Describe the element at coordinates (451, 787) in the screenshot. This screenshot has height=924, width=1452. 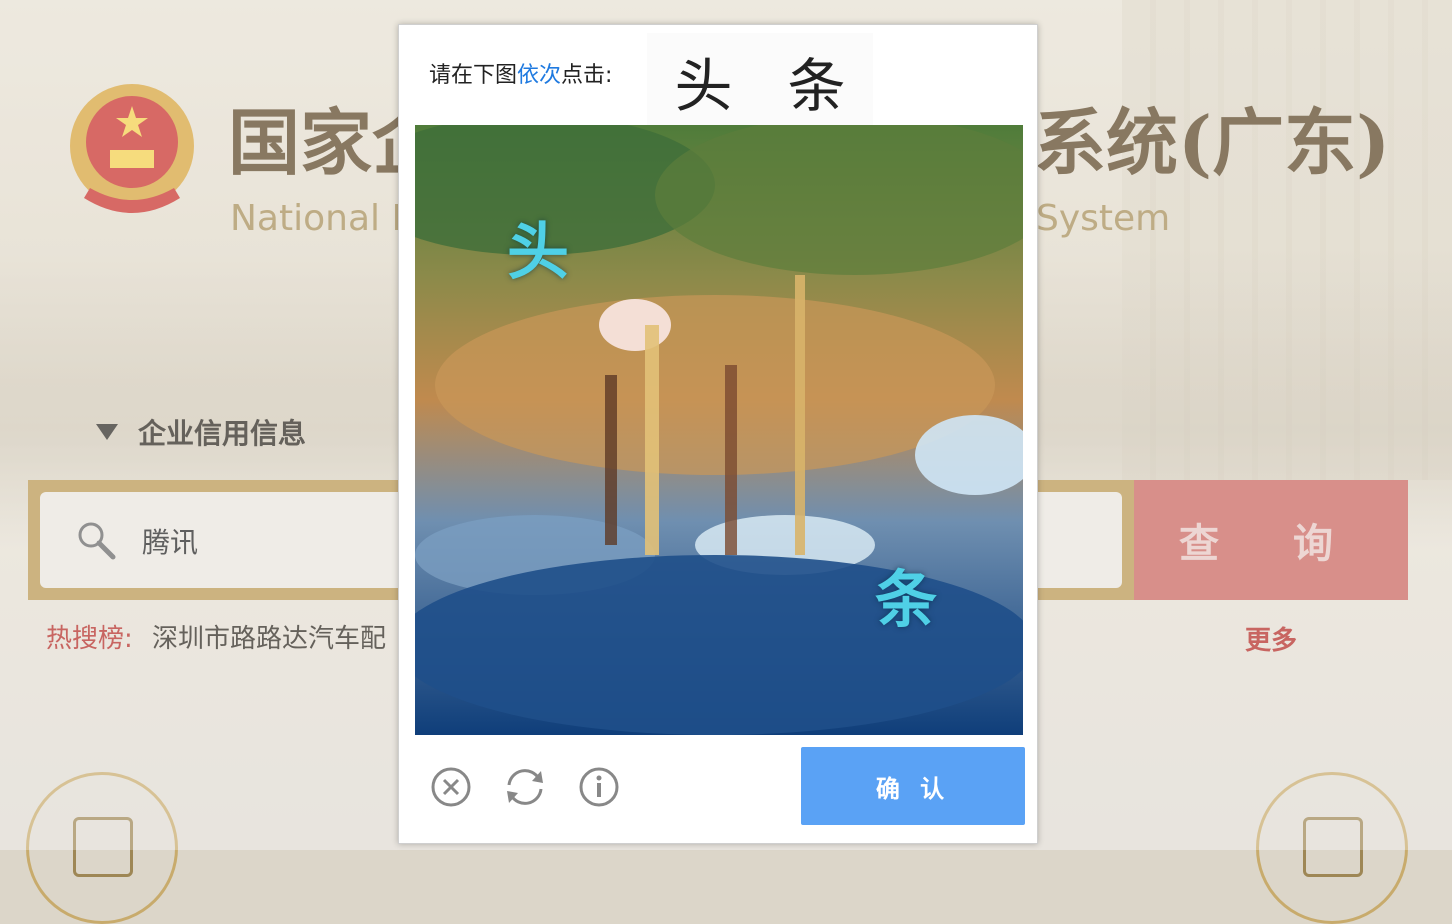
I see `close-icon` at that location.